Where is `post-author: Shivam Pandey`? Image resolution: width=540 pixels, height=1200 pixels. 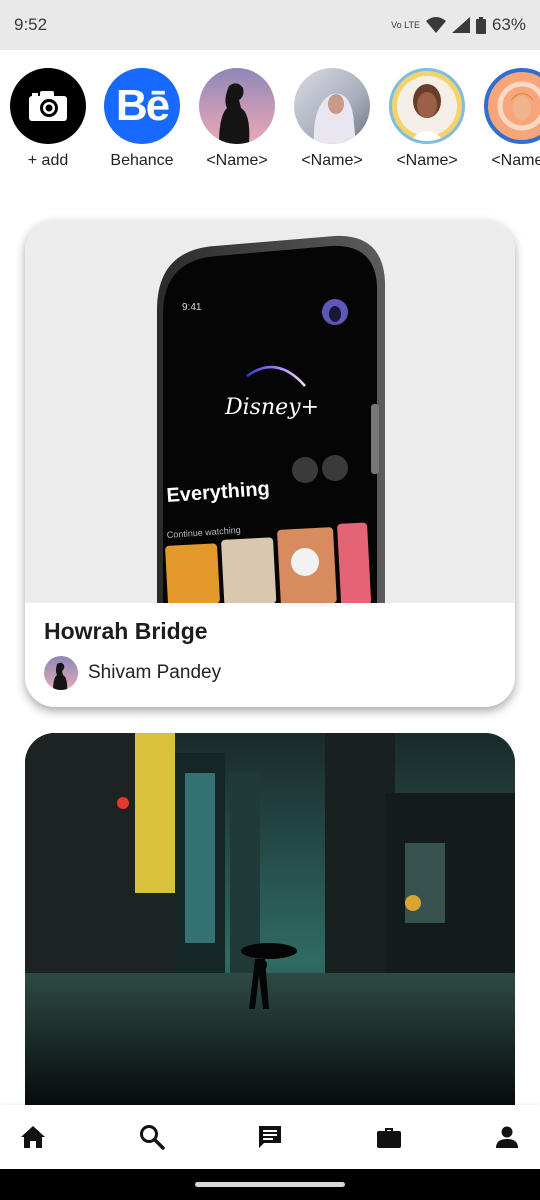 post-author: Shivam Pandey is located at coordinates (132, 673).